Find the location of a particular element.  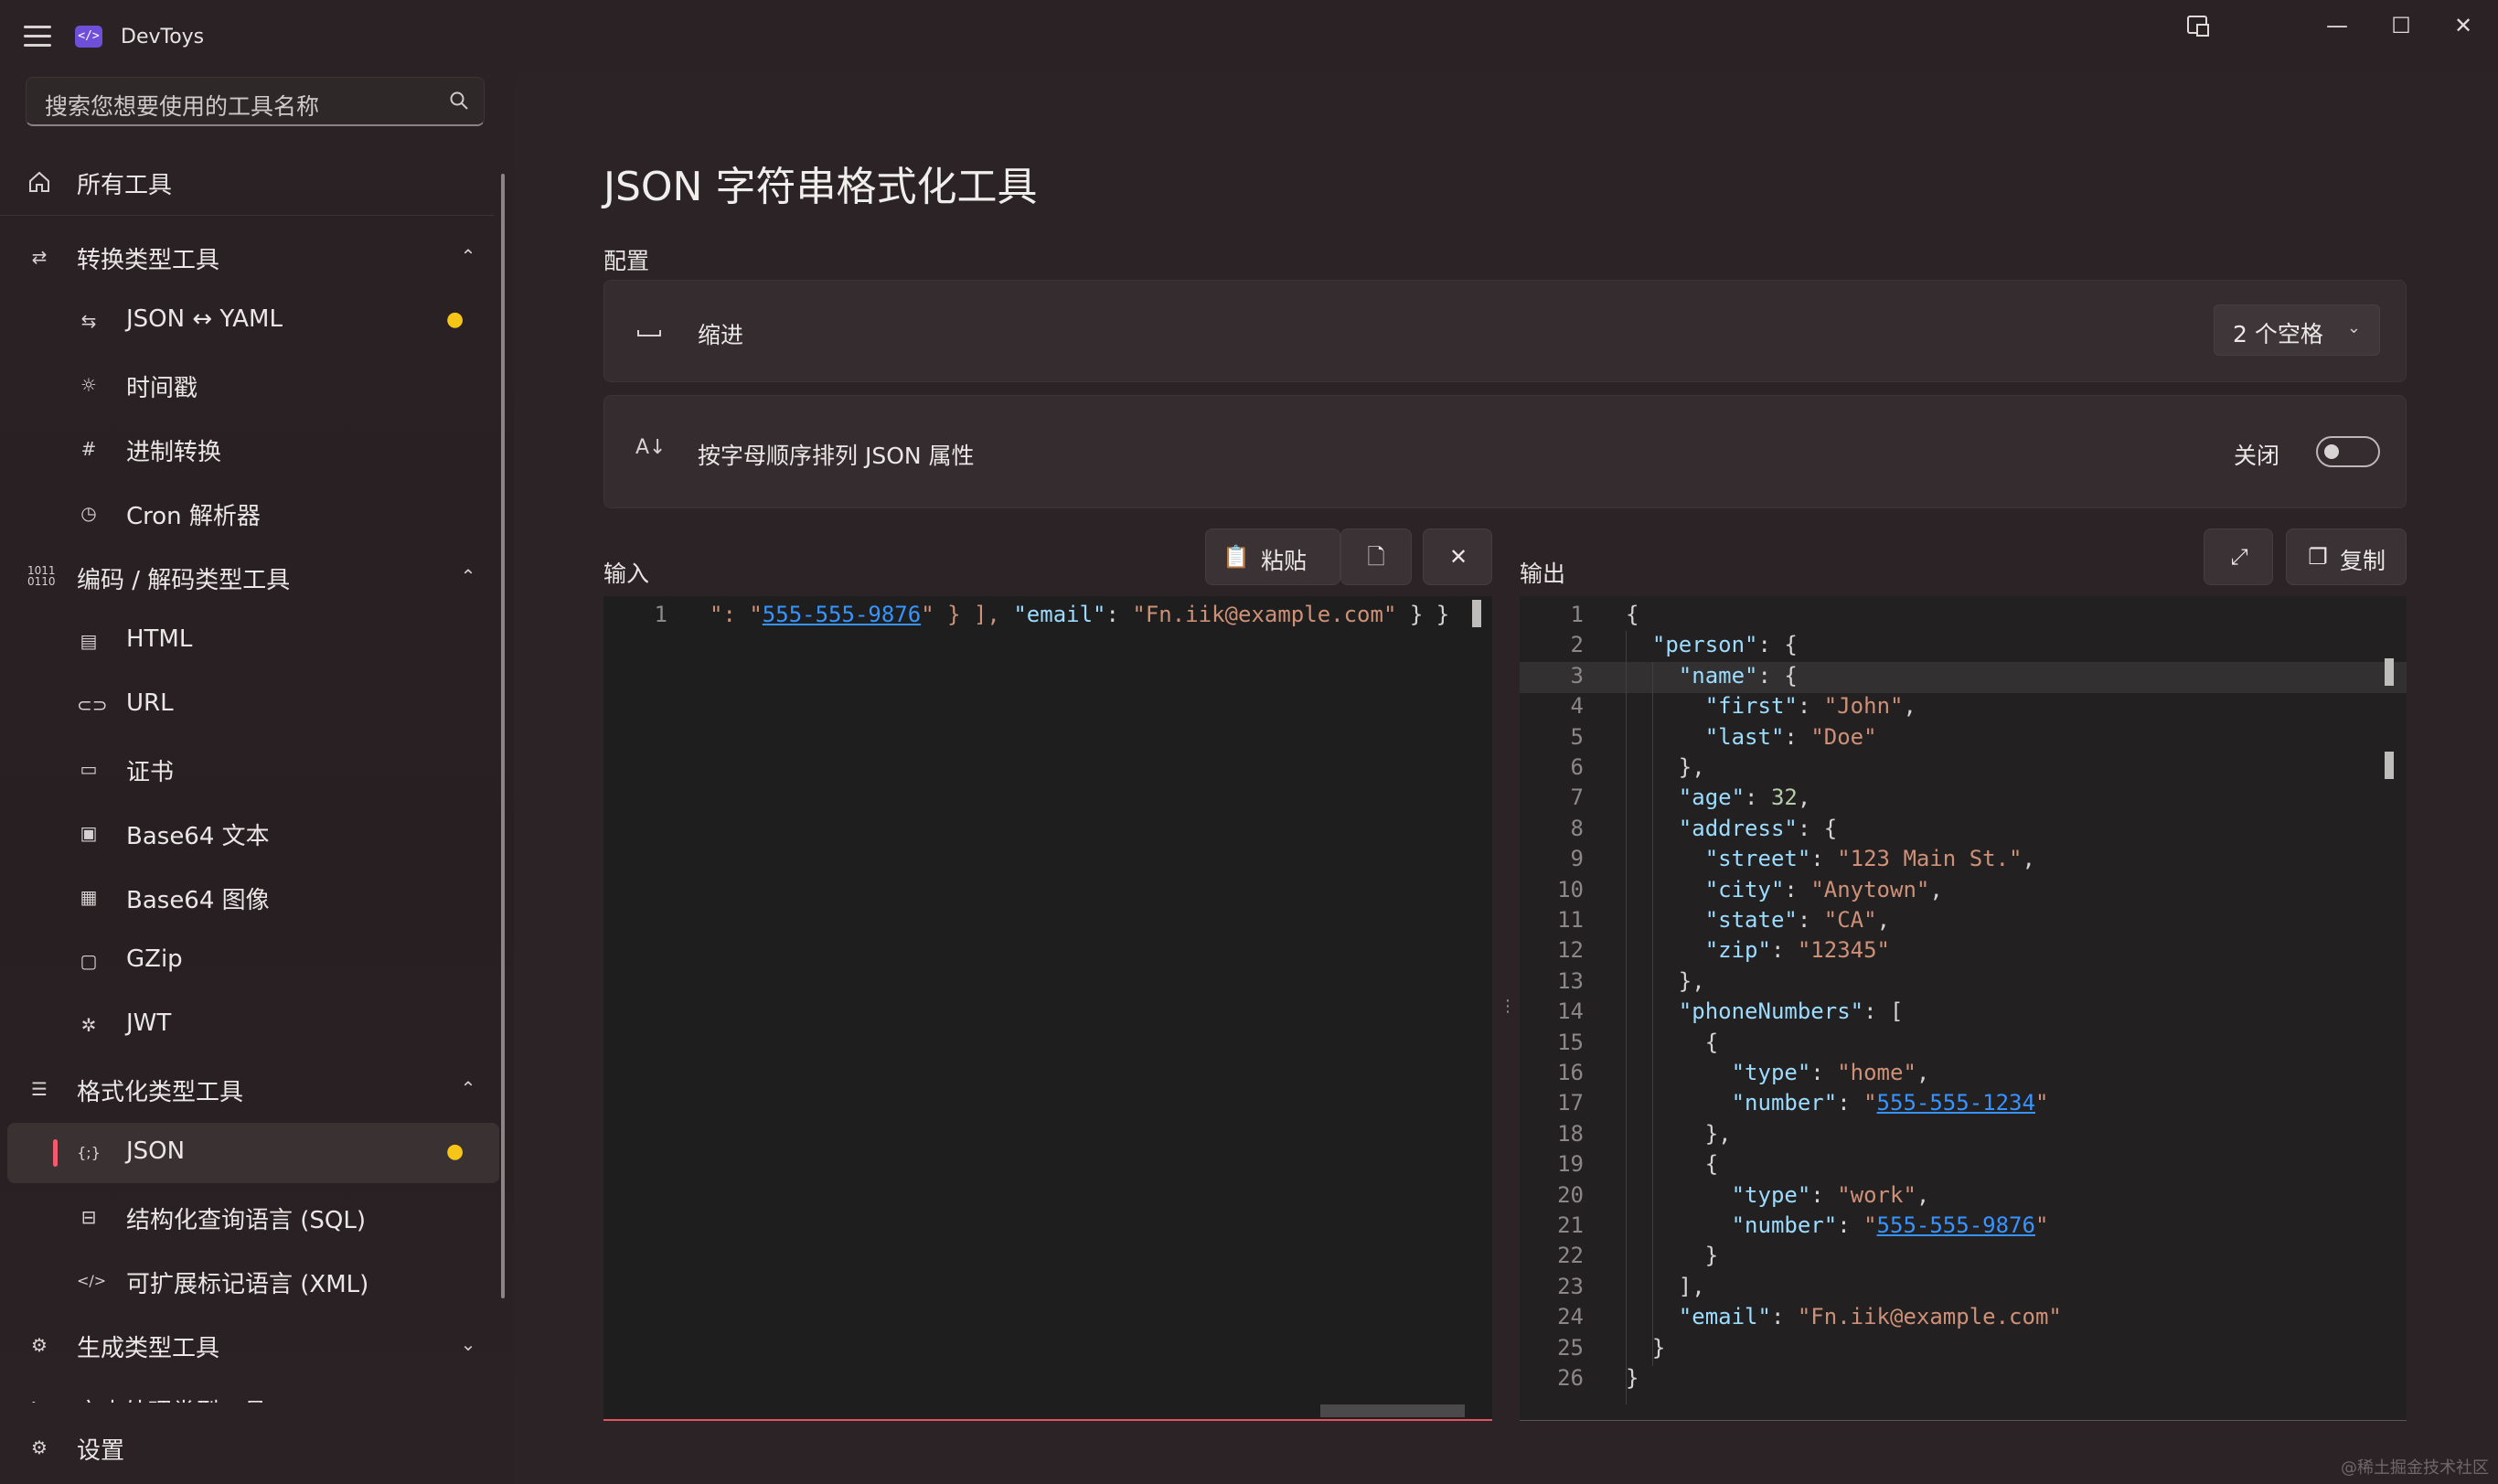

indent-space-icon is located at coordinates (649, 333).